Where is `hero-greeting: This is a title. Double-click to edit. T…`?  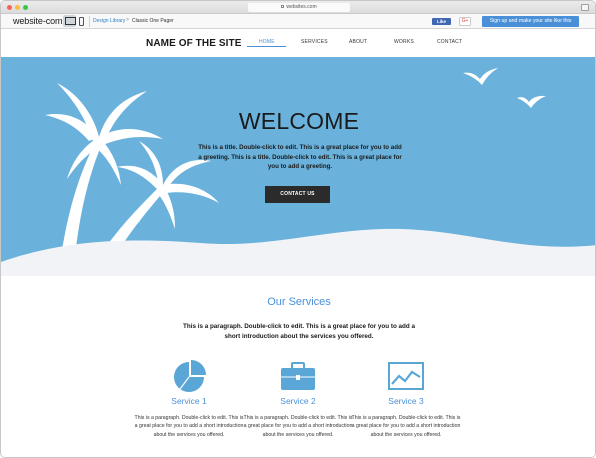 hero-greeting: This is a title. Double-click to edit. T… is located at coordinates (300, 157).